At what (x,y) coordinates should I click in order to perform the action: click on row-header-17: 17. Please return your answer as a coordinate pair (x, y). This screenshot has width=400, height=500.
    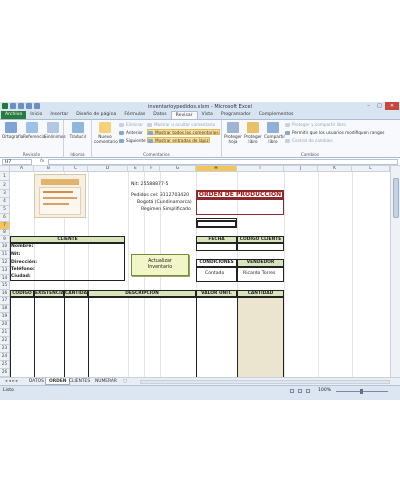
    Looking at the image, I should click on (5, 301).